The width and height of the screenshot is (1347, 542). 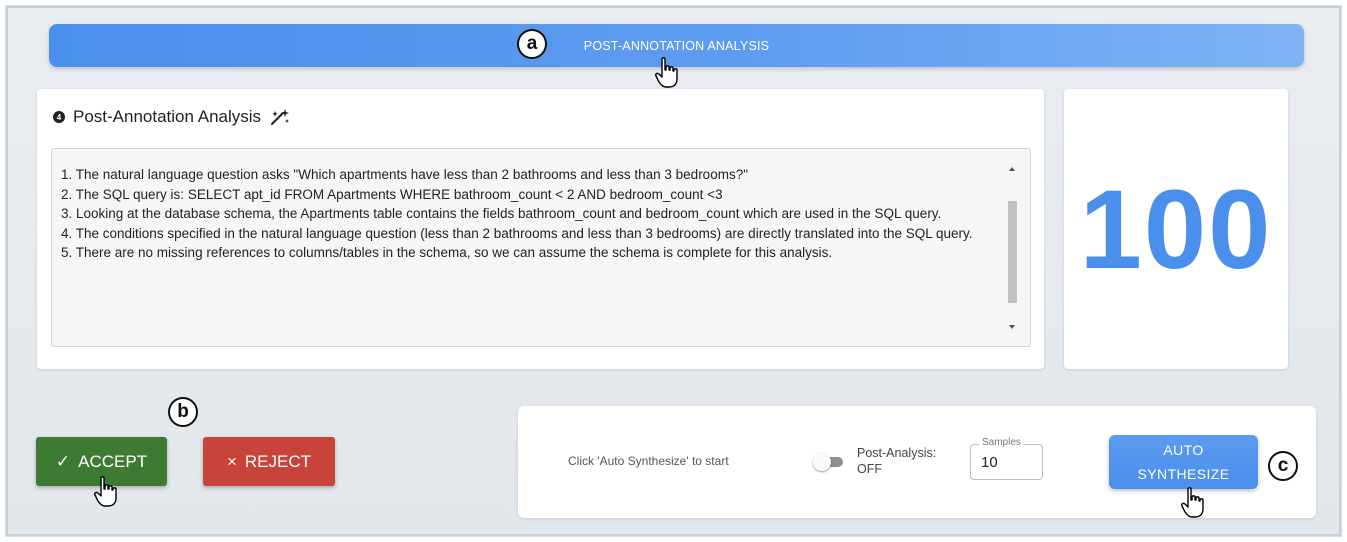 I want to click on callout-a: a, so click(x=532, y=44).